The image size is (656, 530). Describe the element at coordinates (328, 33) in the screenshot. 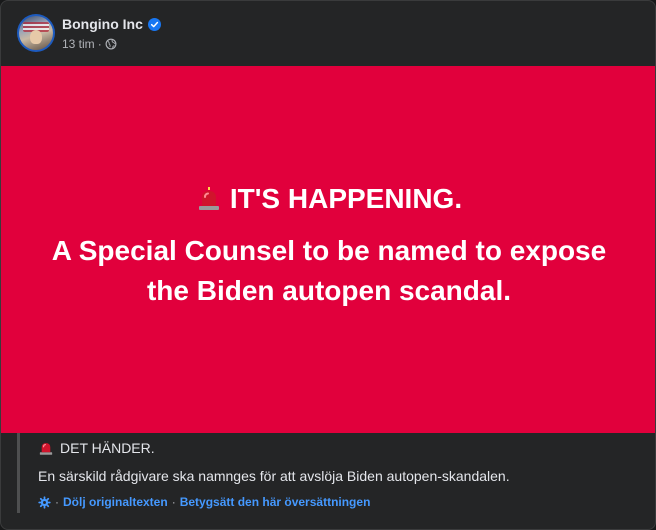

I see `post-header: Bongino Inc 13 tim ·` at that location.